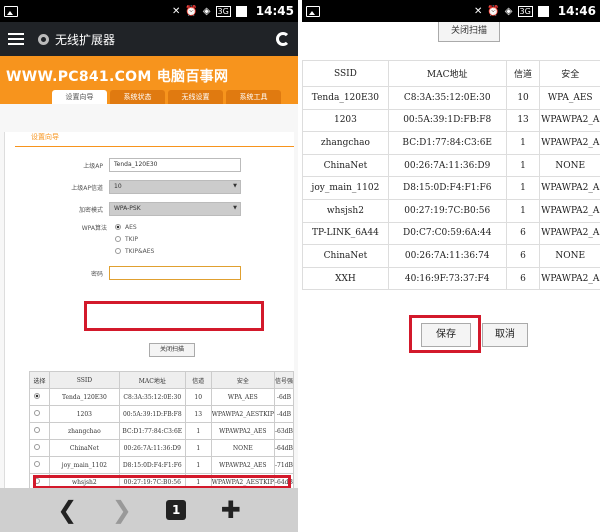 The height and width of the screenshot is (532, 600). I want to click on mute-icon: ✕, so click(176, 11).